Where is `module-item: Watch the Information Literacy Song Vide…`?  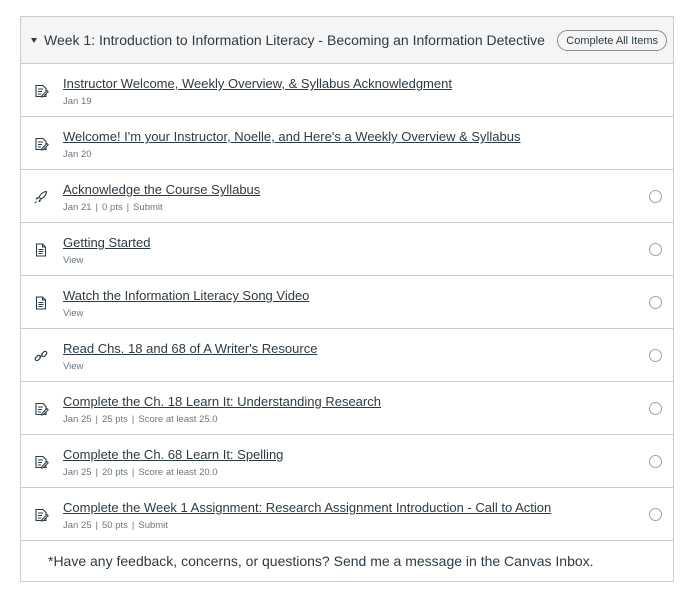 module-item: Watch the Information Literacy Song Vide… is located at coordinates (347, 302).